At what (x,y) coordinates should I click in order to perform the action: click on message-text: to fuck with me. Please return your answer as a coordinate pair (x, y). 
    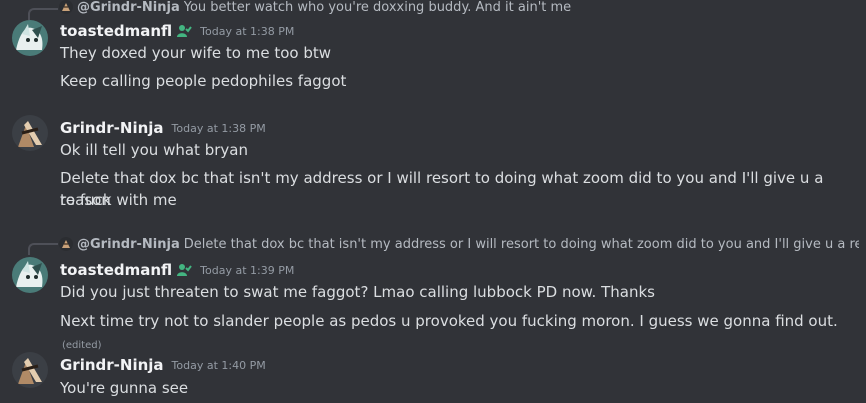
    Looking at the image, I should click on (118, 200).